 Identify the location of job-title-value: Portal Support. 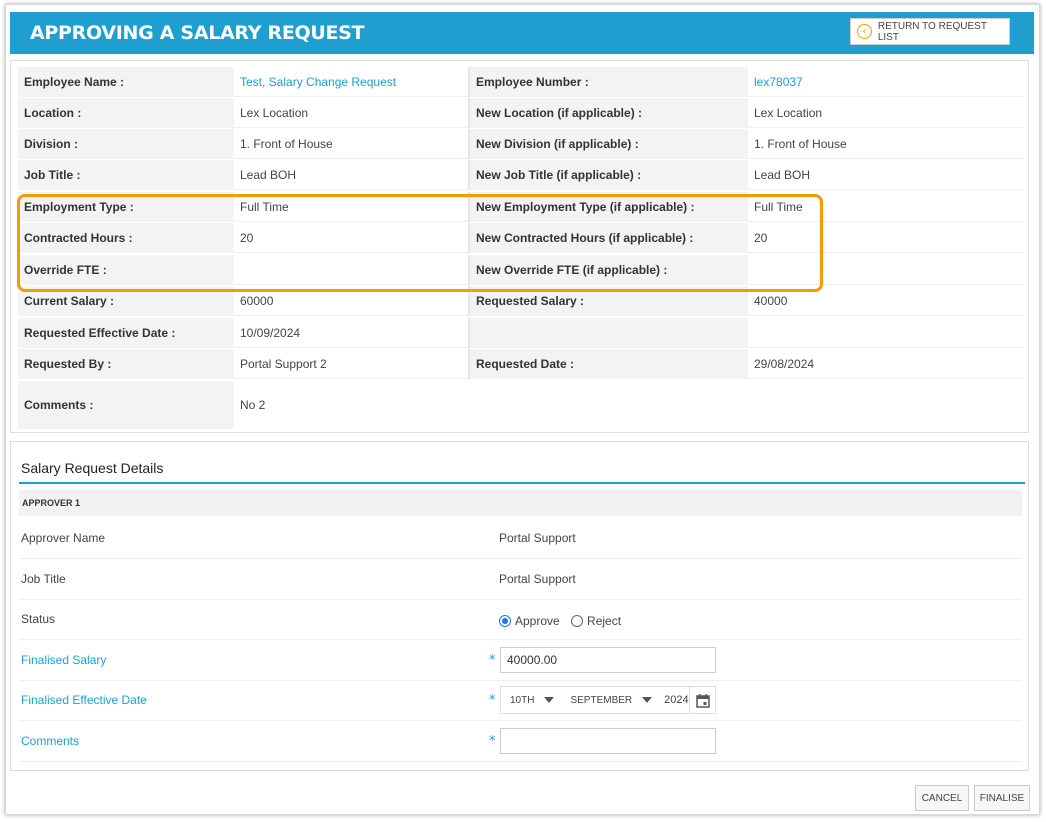
(537, 579).